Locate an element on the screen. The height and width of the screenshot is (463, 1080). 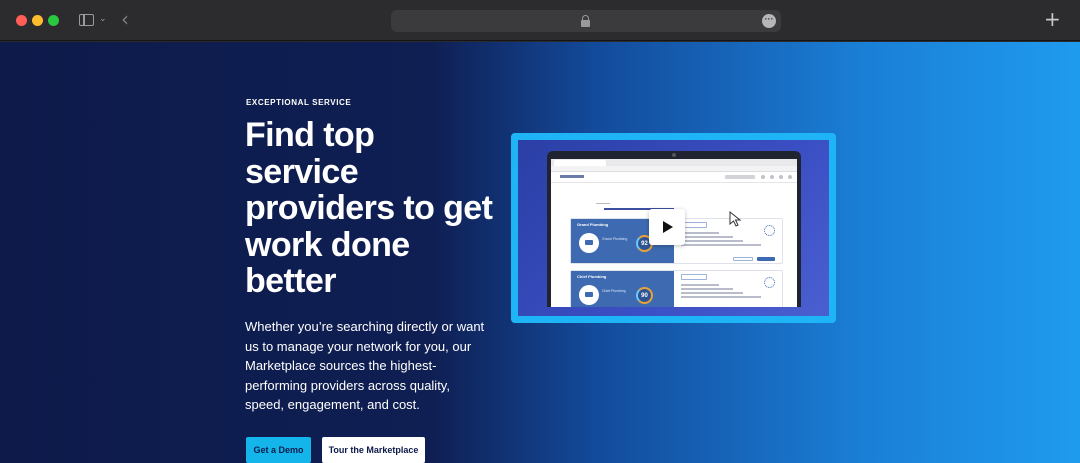
provider-label: Grand Plumbing is located at coordinates (615, 239).